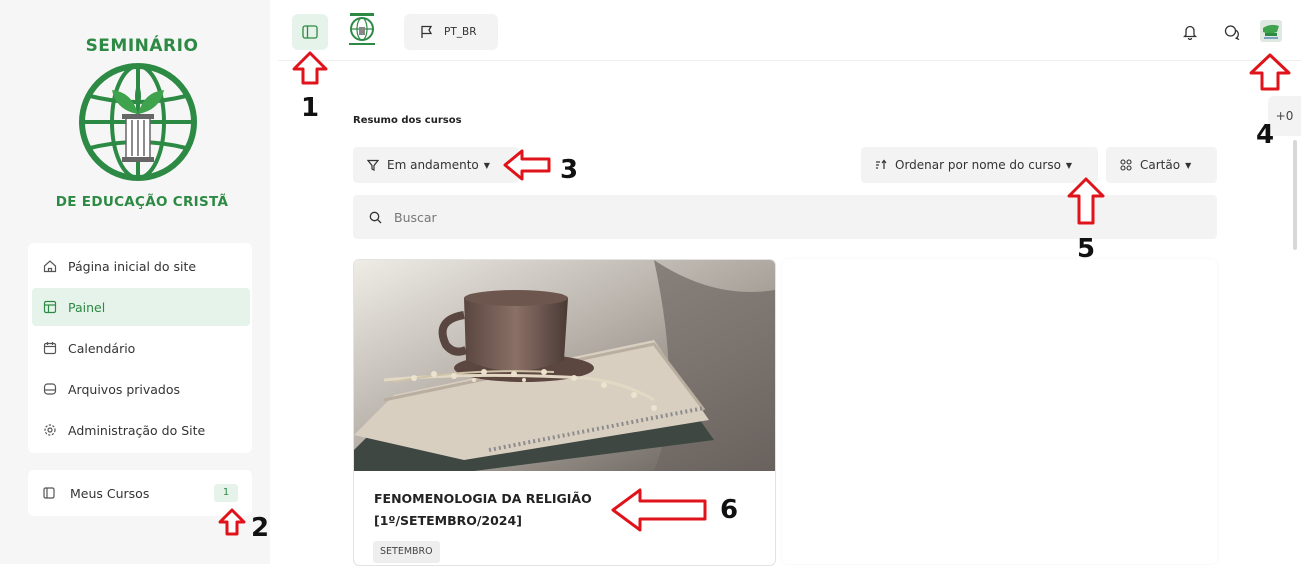 The width and height of the screenshot is (1301, 566). I want to click on page-scrollbar, so click(1295, 195).